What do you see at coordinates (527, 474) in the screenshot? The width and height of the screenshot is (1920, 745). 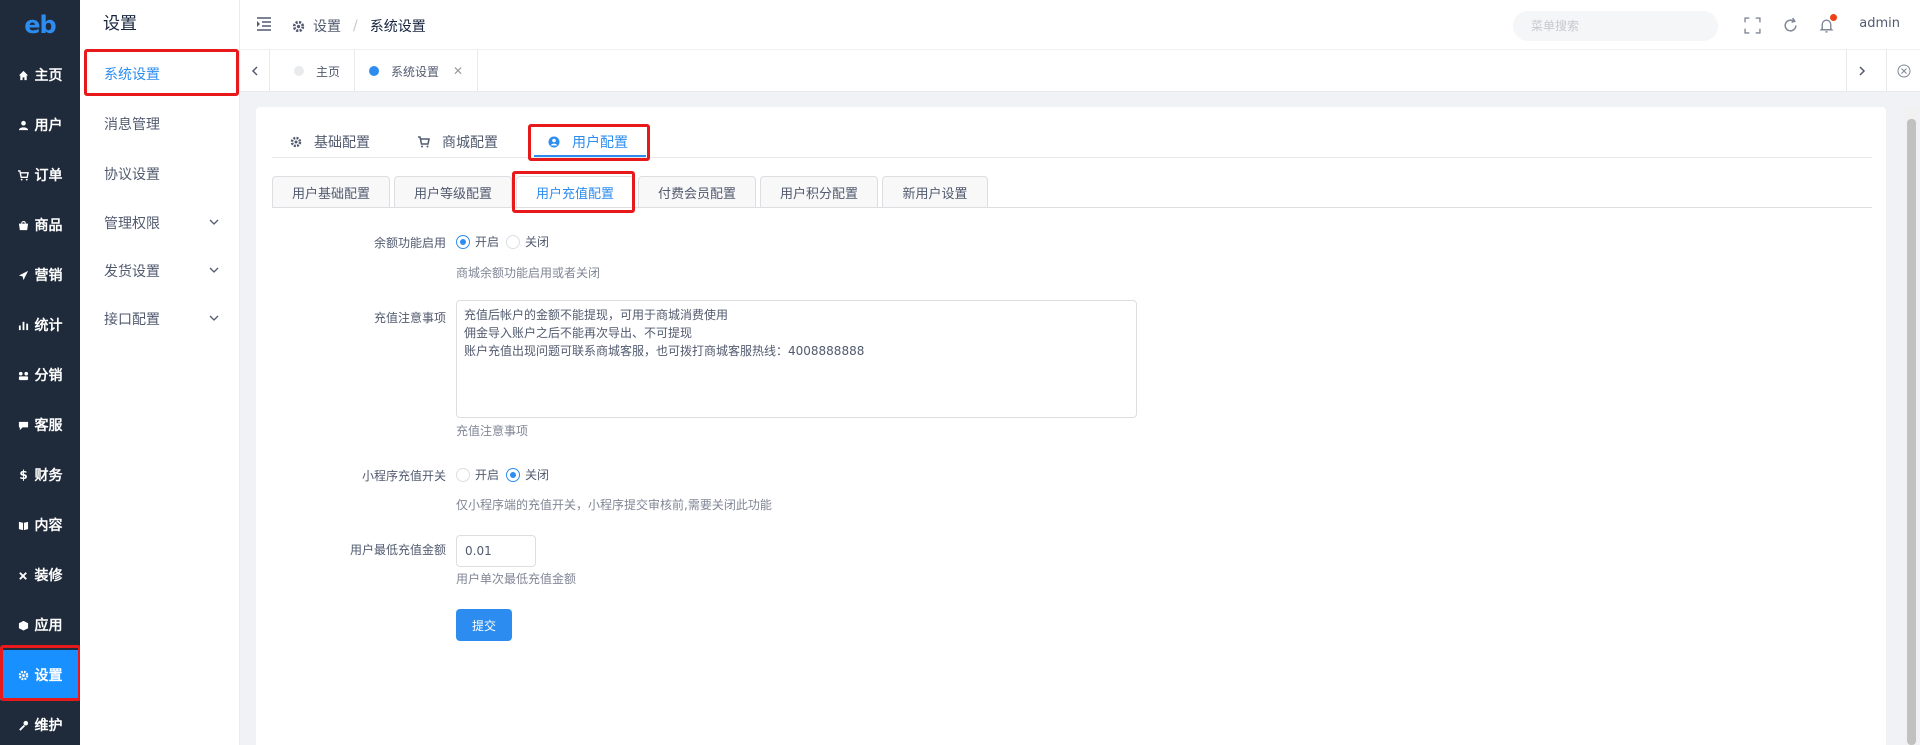 I see `mini-program-radio-off: 关闭` at bounding box center [527, 474].